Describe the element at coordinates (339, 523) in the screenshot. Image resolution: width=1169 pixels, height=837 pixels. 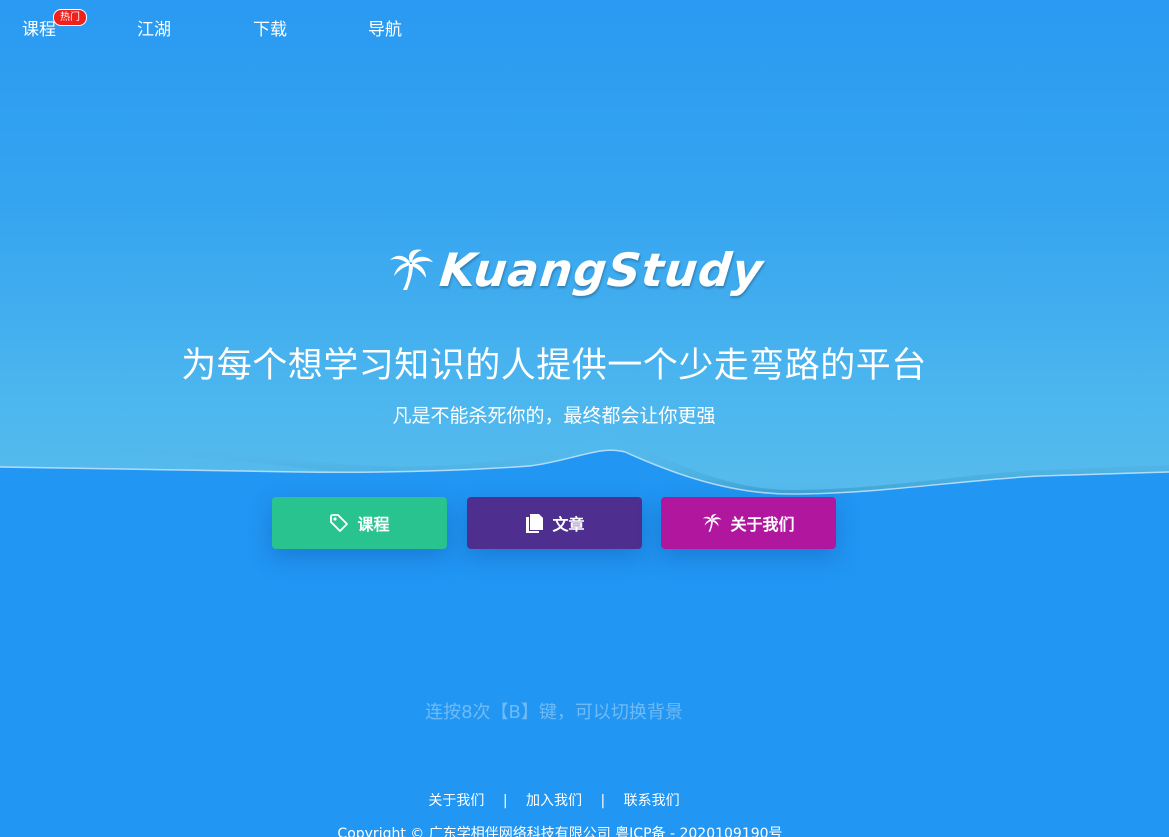
I see `tag-icon` at that location.